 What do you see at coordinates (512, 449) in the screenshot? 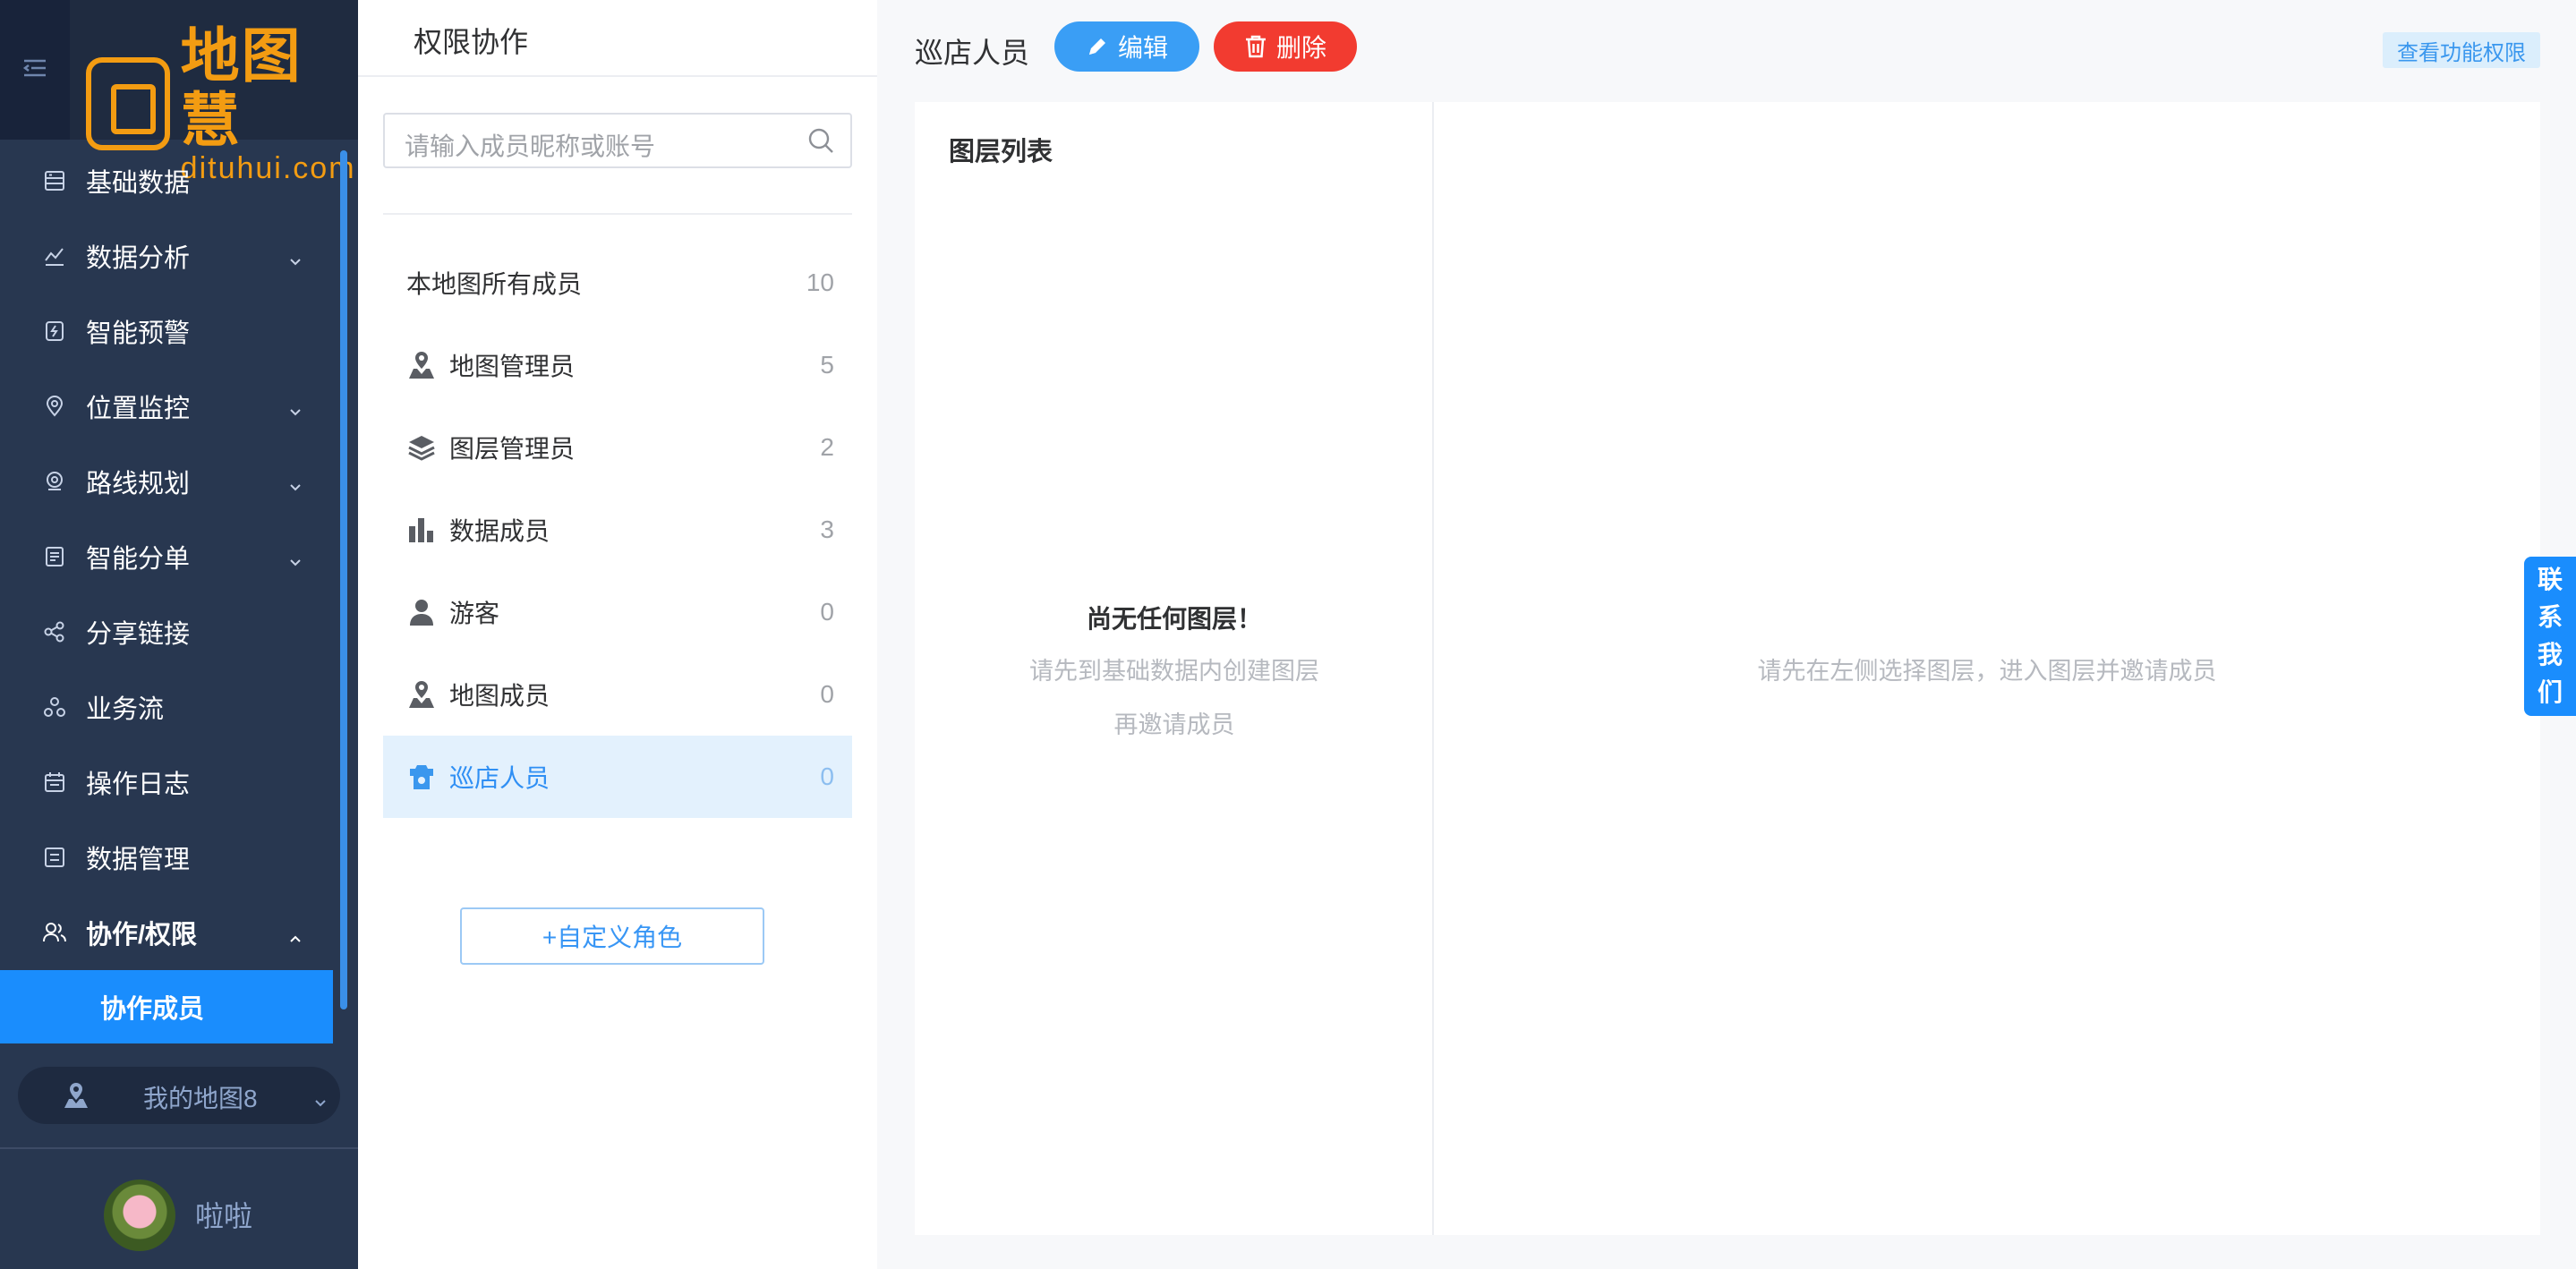
I see `role-label: 图层管理员` at bounding box center [512, 449].